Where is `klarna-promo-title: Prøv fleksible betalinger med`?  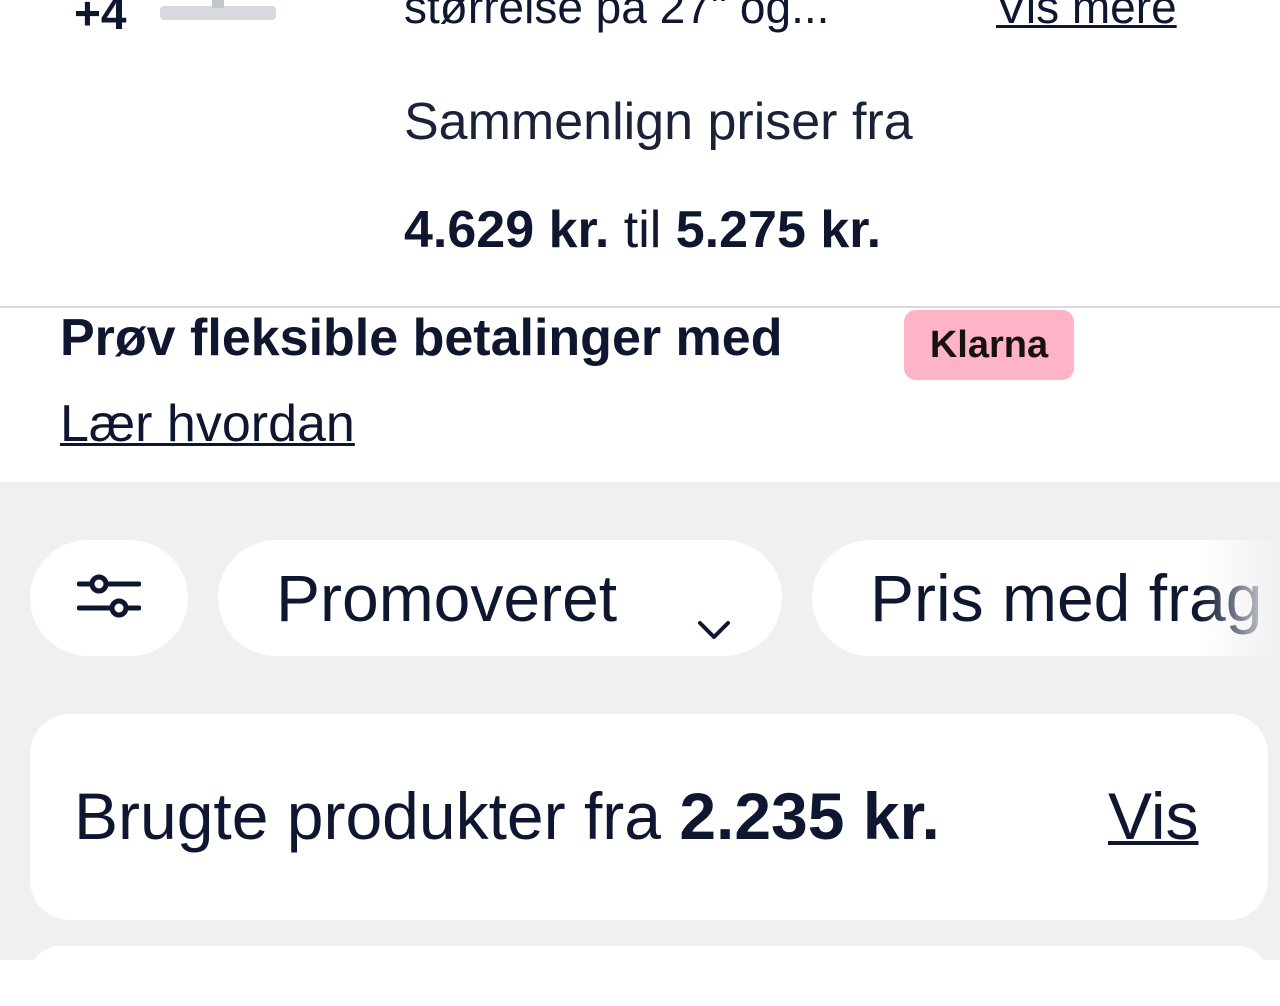
klarna-promo-title: Prøv fleksible betalinger med is located at coordinates (421, 338).